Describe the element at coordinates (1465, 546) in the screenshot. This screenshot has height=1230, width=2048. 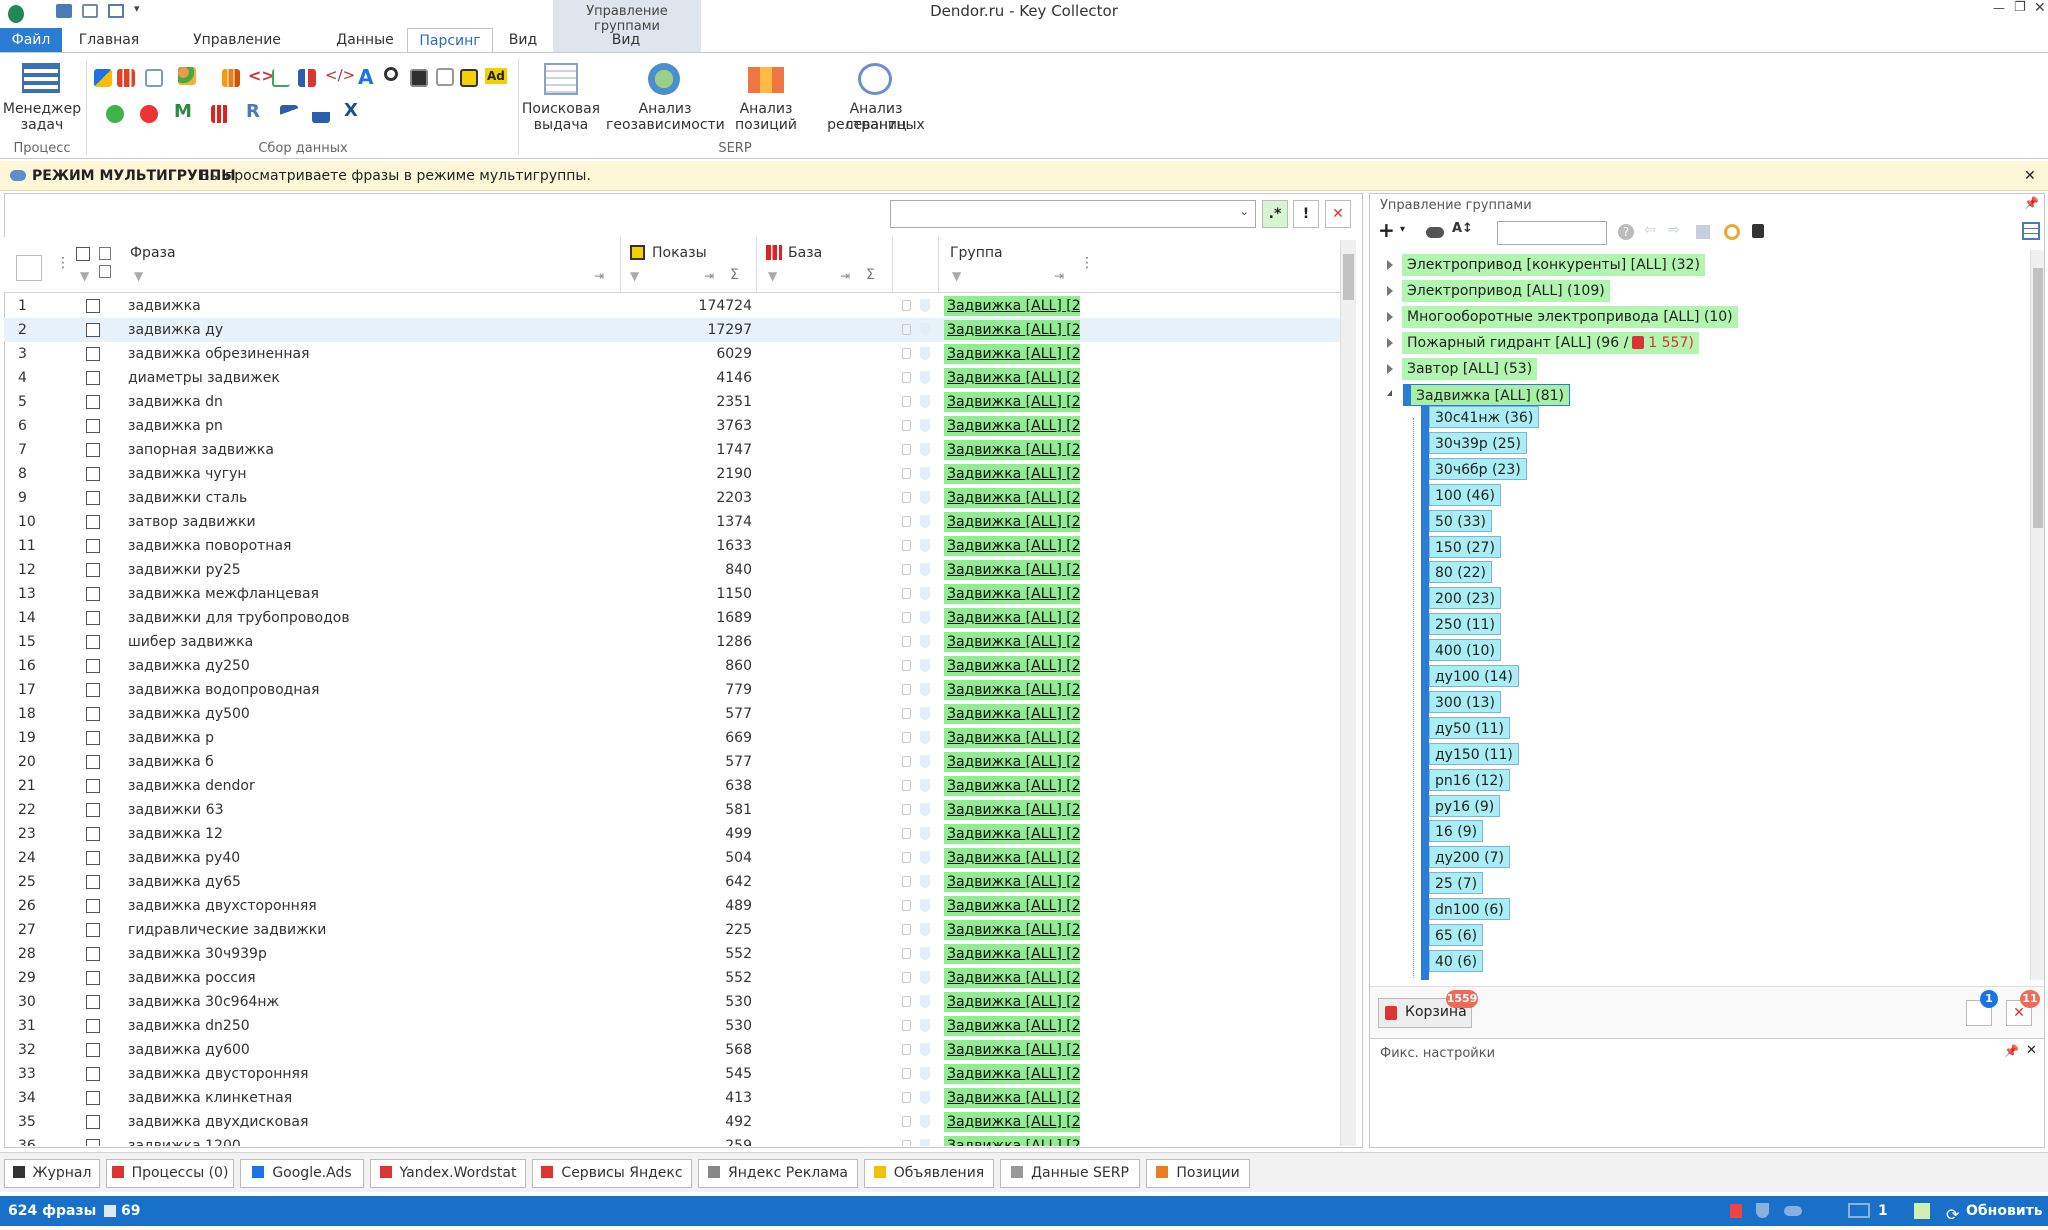
I see `subgroup-node: 150 (27)` at that location.